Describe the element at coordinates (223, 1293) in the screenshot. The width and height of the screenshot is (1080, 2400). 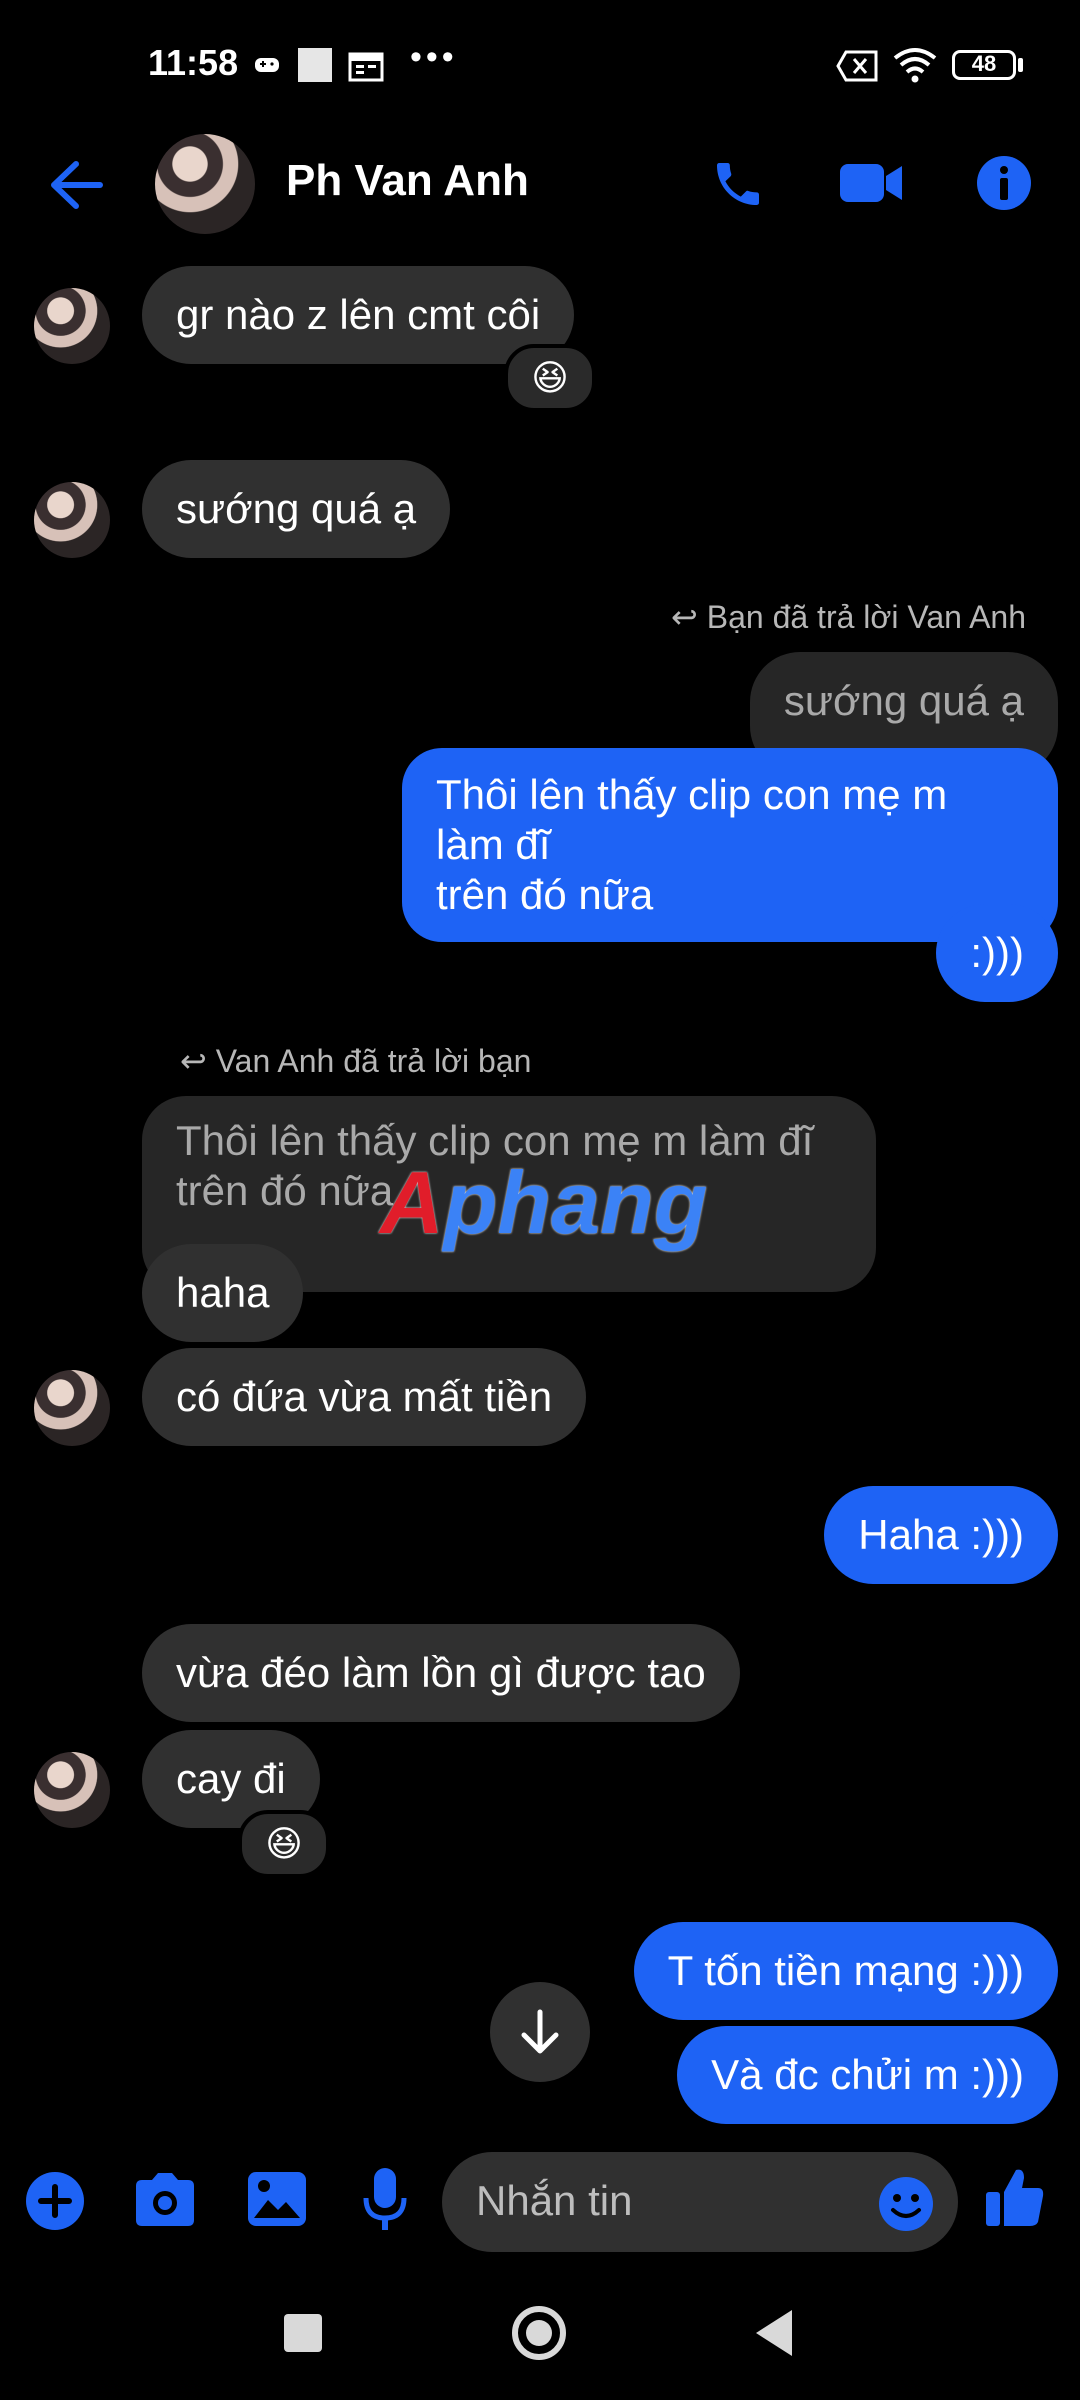
I see `received-message: haha` at that location.